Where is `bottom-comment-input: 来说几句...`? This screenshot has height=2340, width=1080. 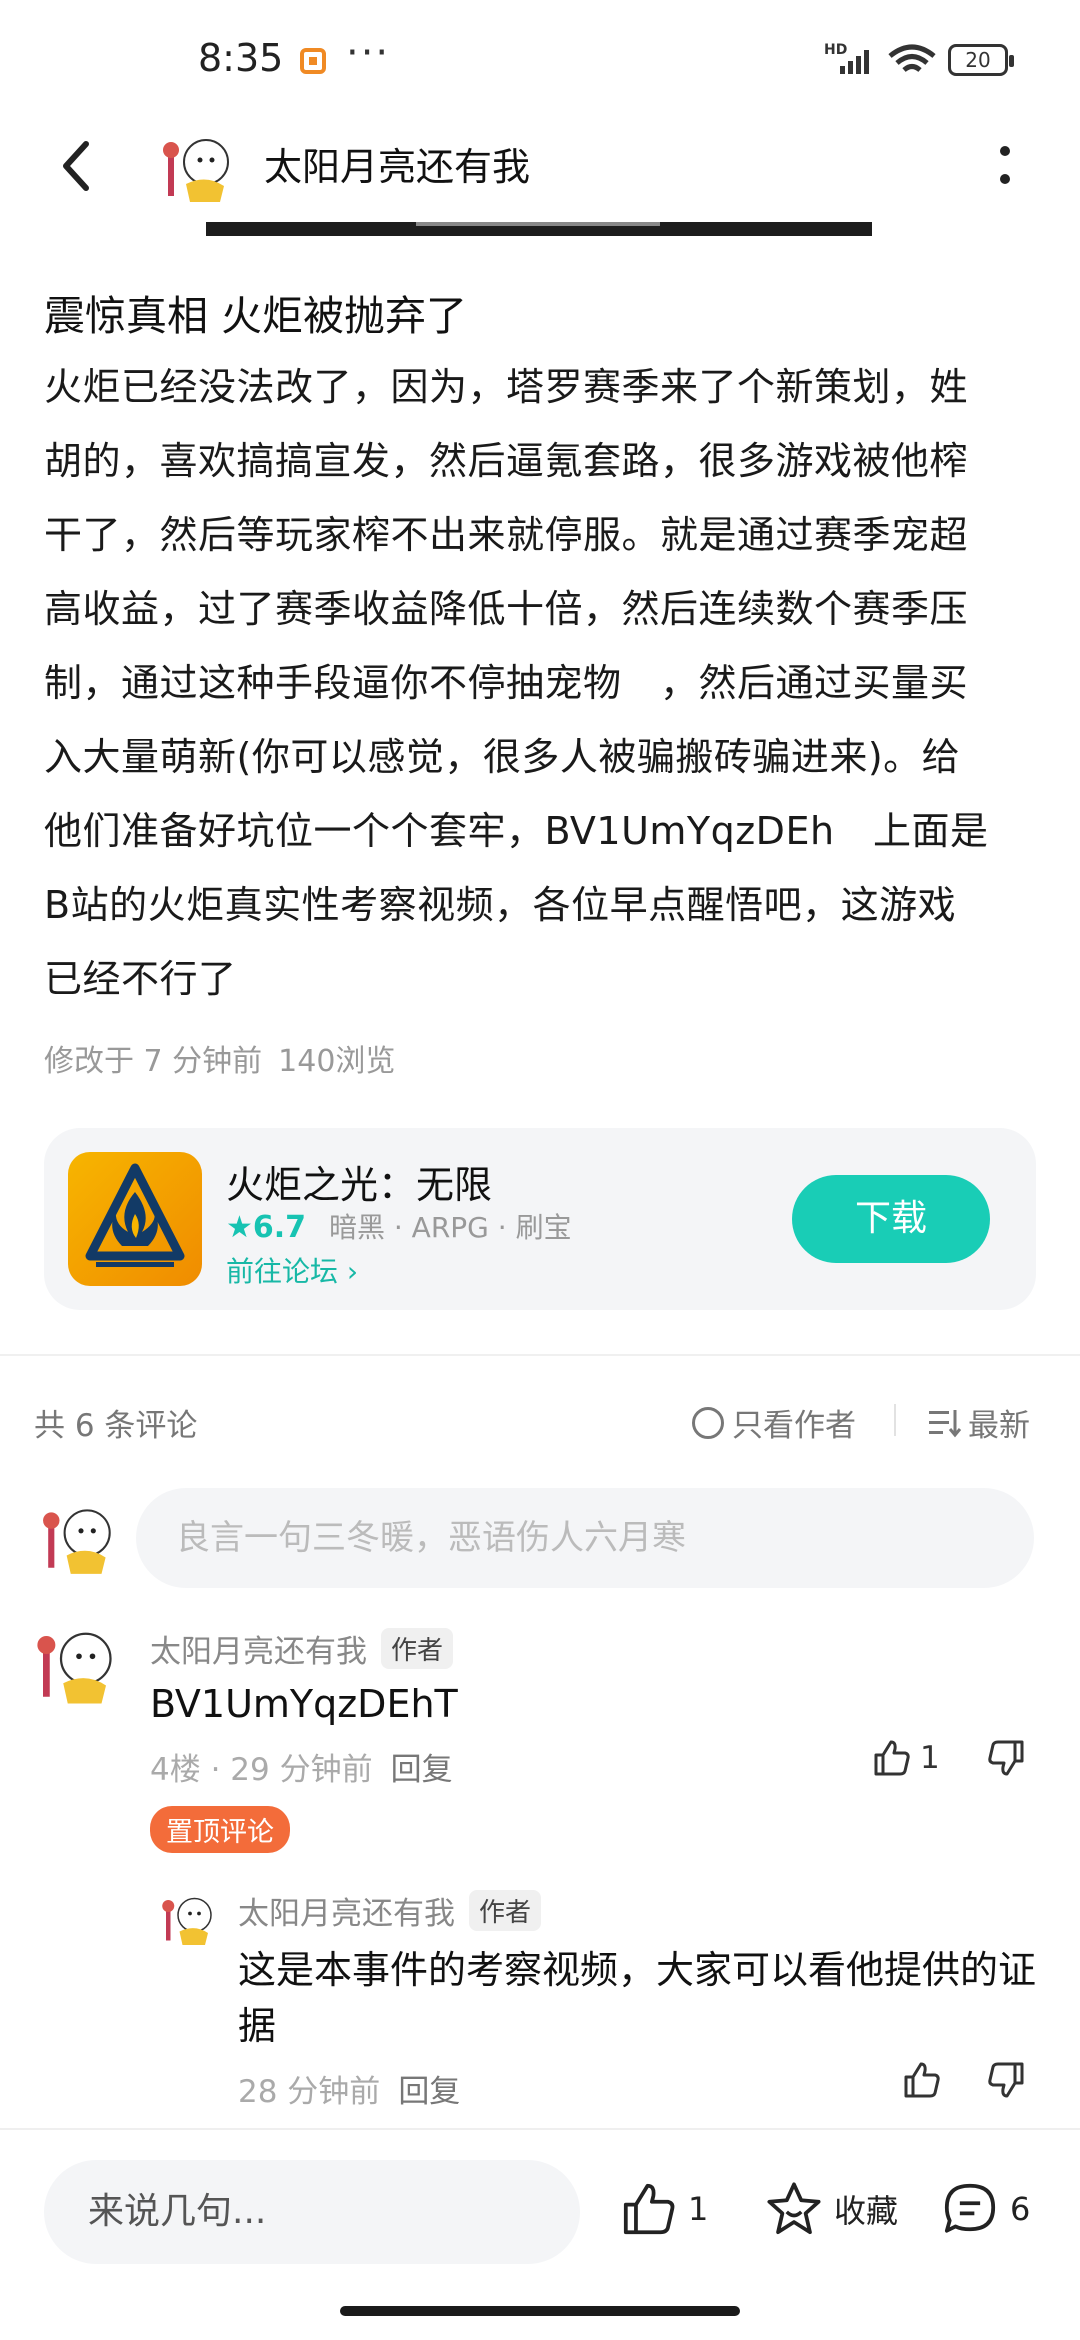
bottom-comment-input: 来说几句... is located at coordinates (312, 2212).